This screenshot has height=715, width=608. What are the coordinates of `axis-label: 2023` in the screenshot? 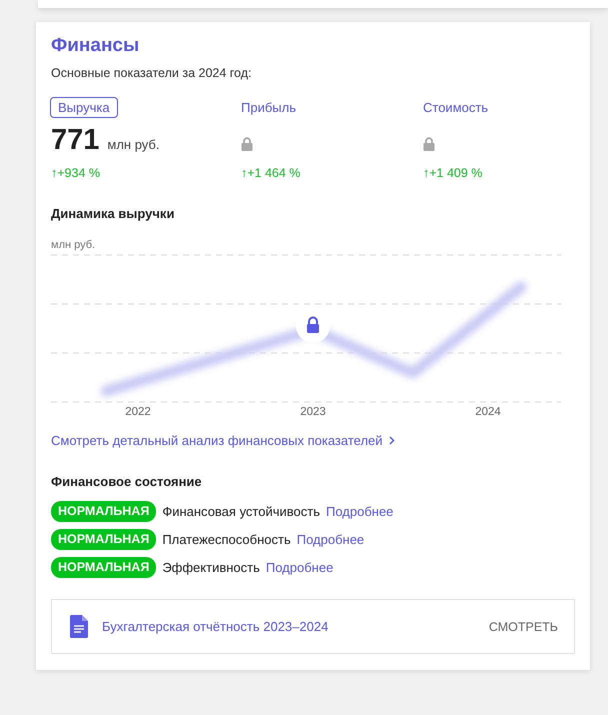 It's located at (313, 412).